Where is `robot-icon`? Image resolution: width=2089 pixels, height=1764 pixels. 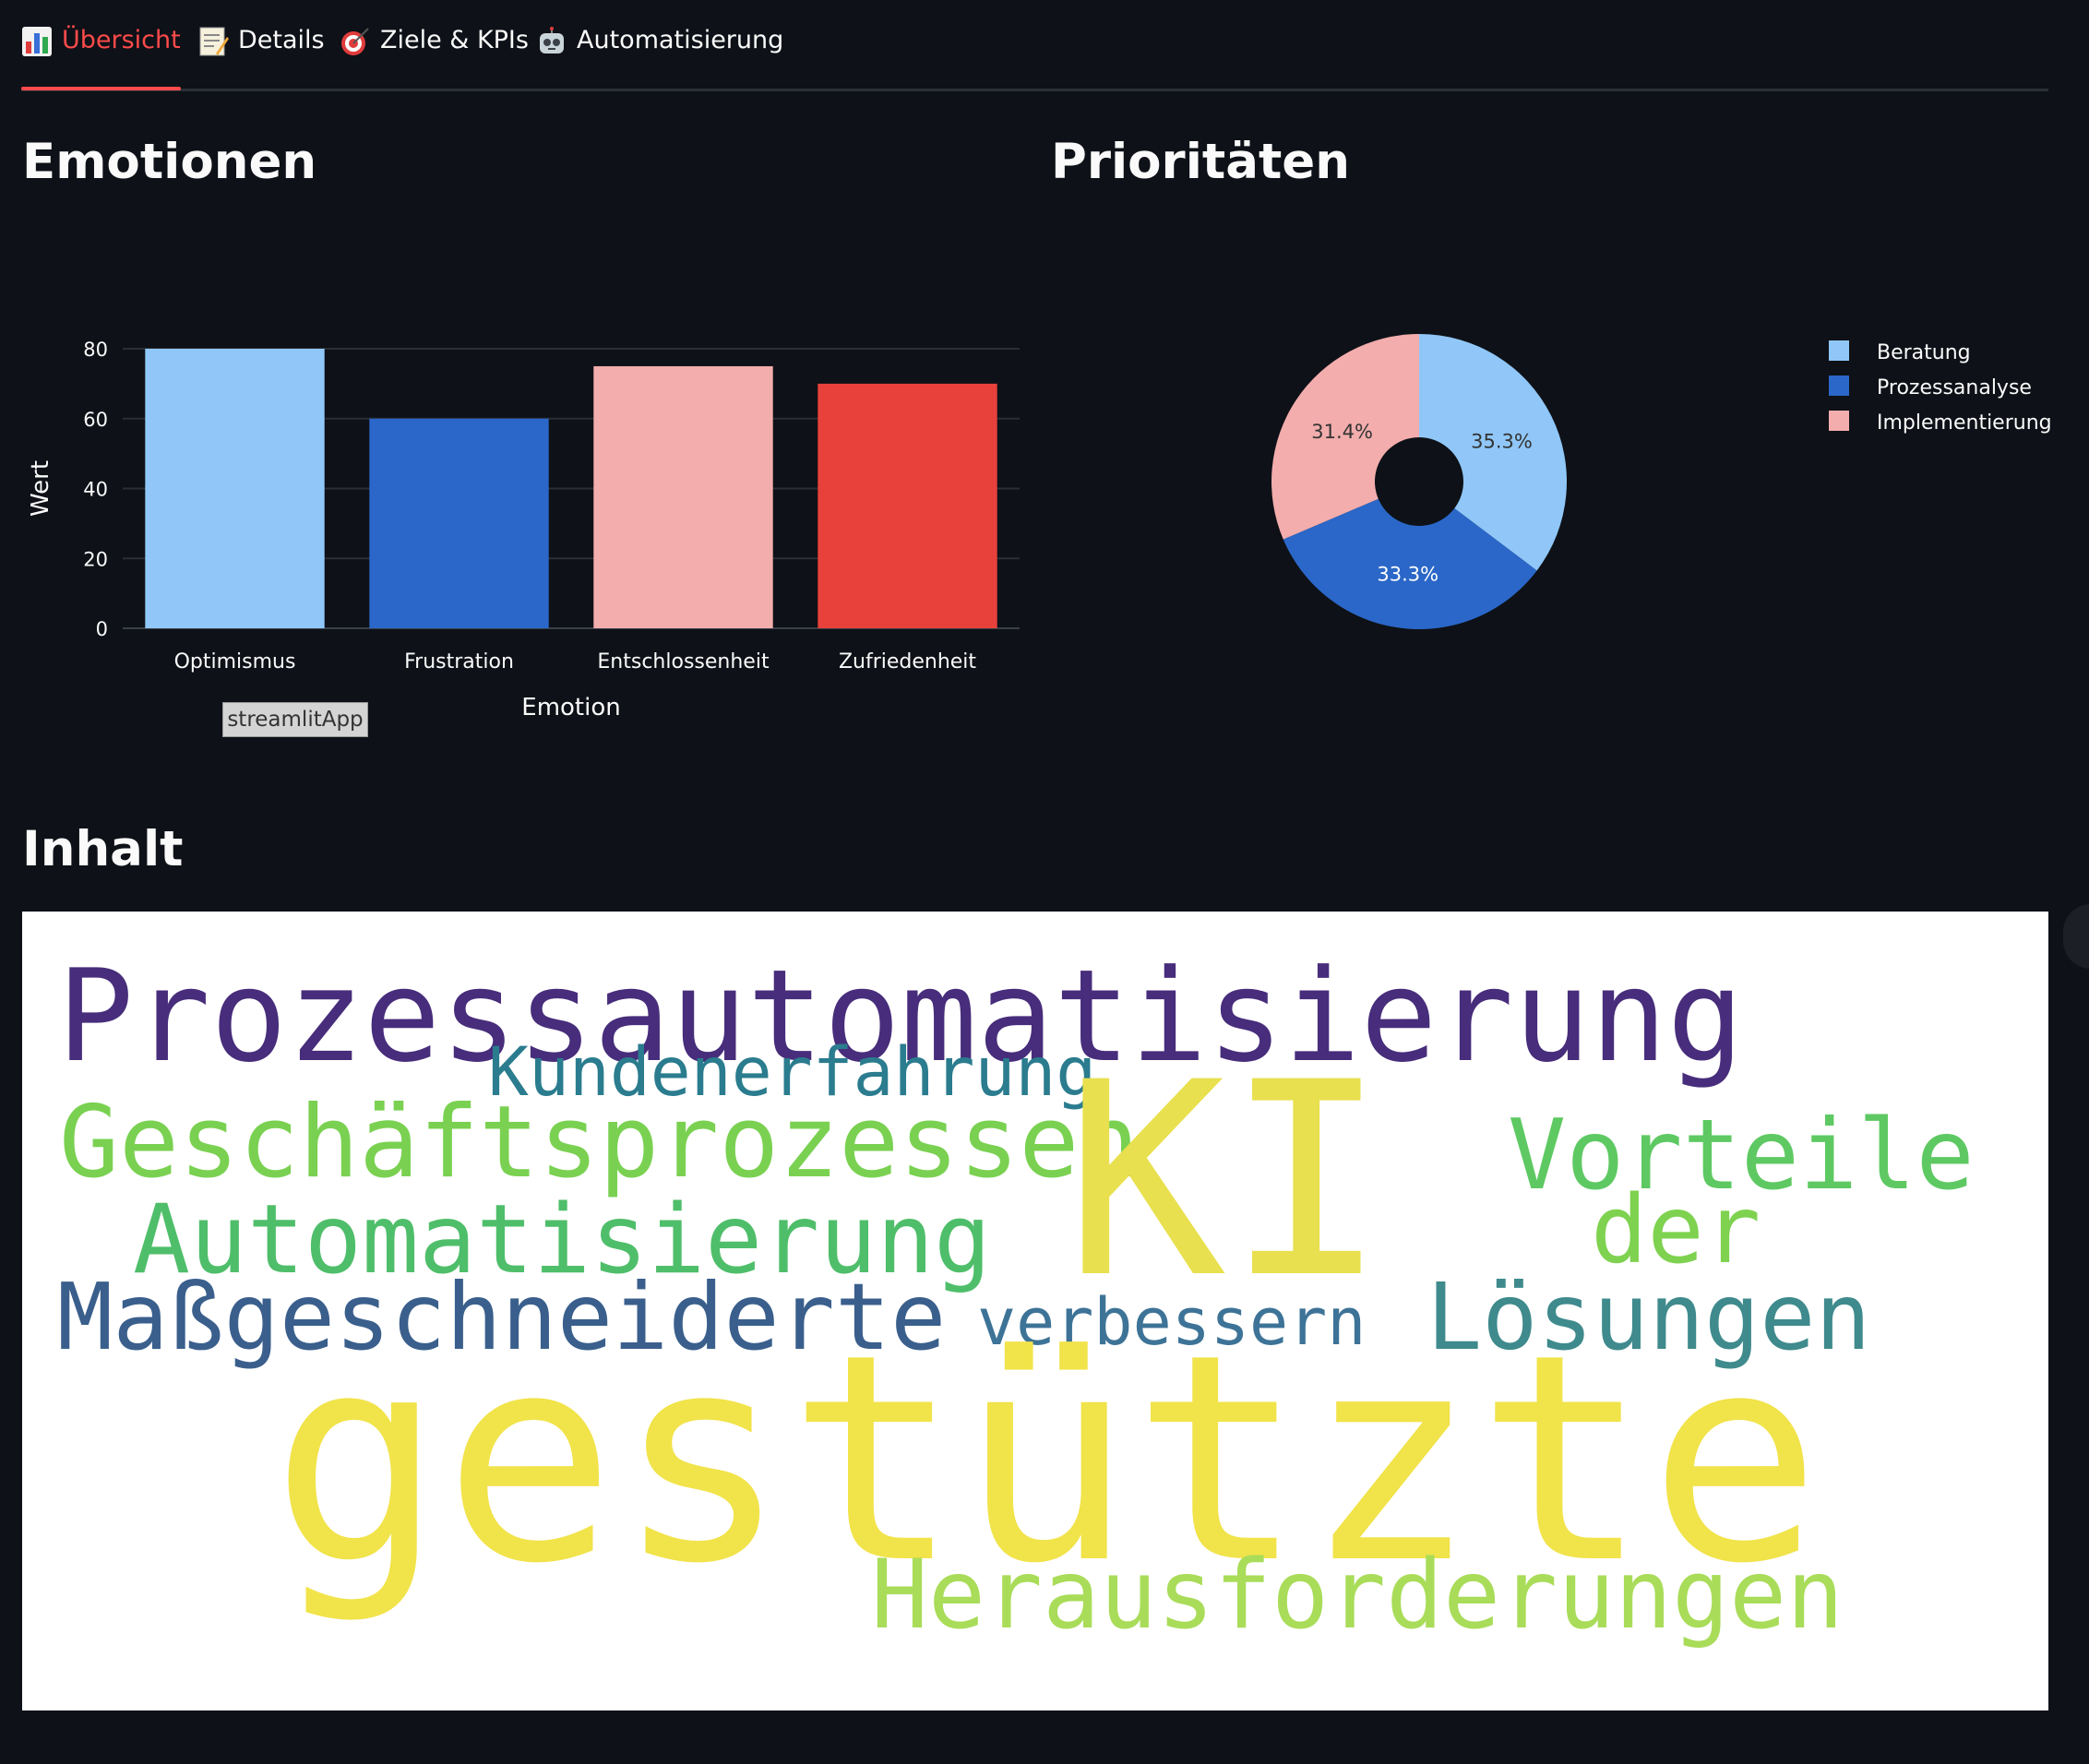
robot-icon is located at coordinates (552, 41).